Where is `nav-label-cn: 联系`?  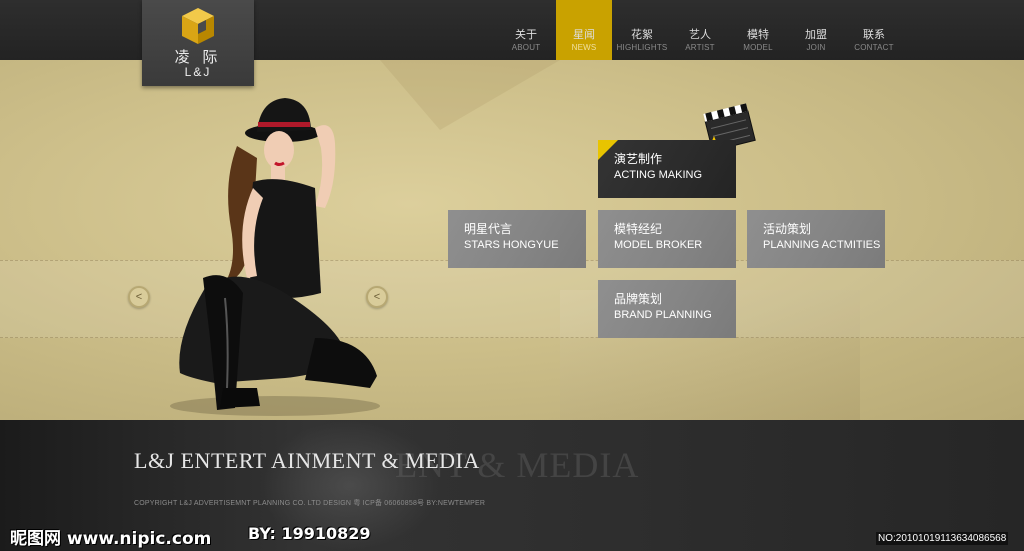
nav-label-cn: 联系 is located at coordinates (874, 34).